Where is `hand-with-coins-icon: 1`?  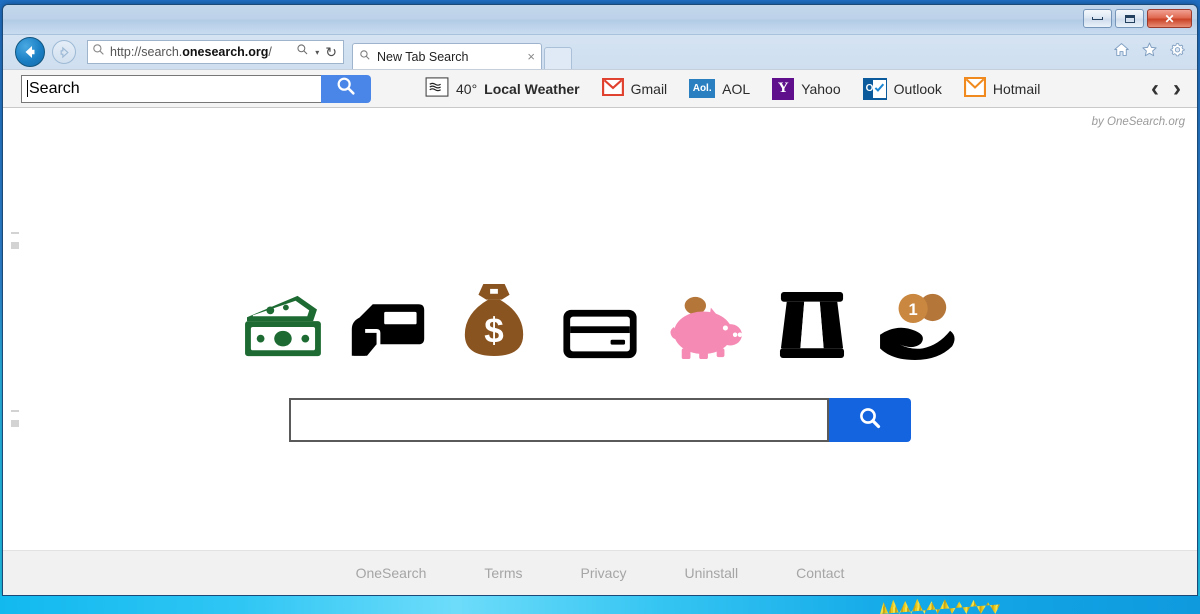
hand-with-coins-icon: 1 is located at coordinates (918, 318).